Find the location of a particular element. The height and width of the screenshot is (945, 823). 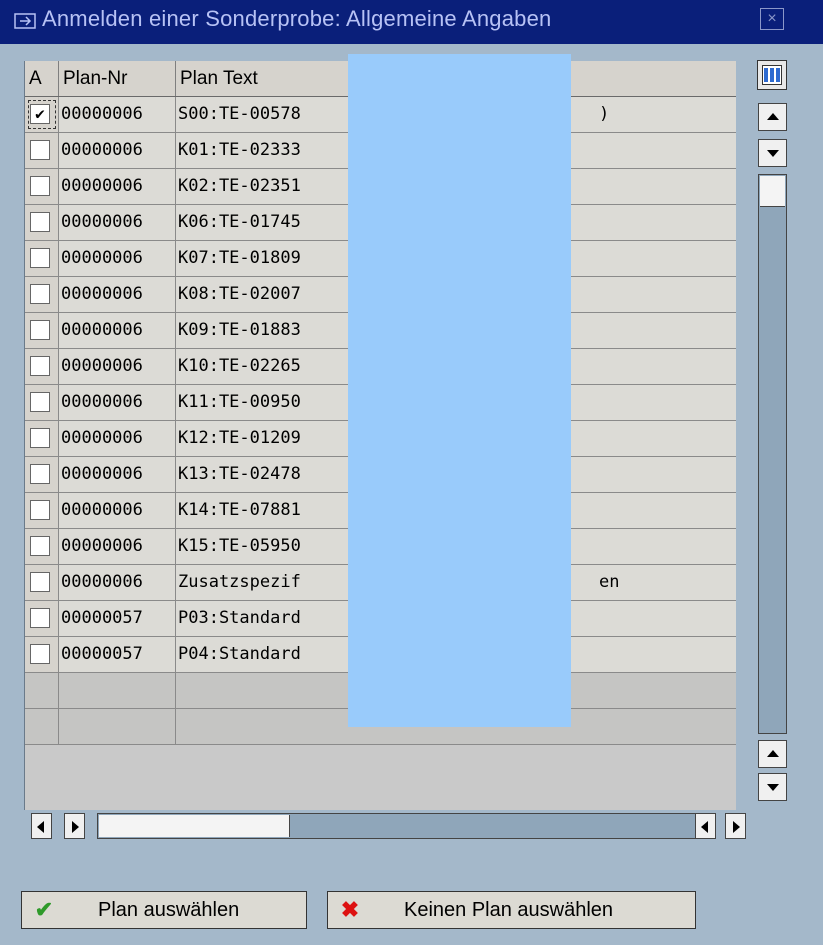

arrow-right-icon is located at coordinates (736, 827).